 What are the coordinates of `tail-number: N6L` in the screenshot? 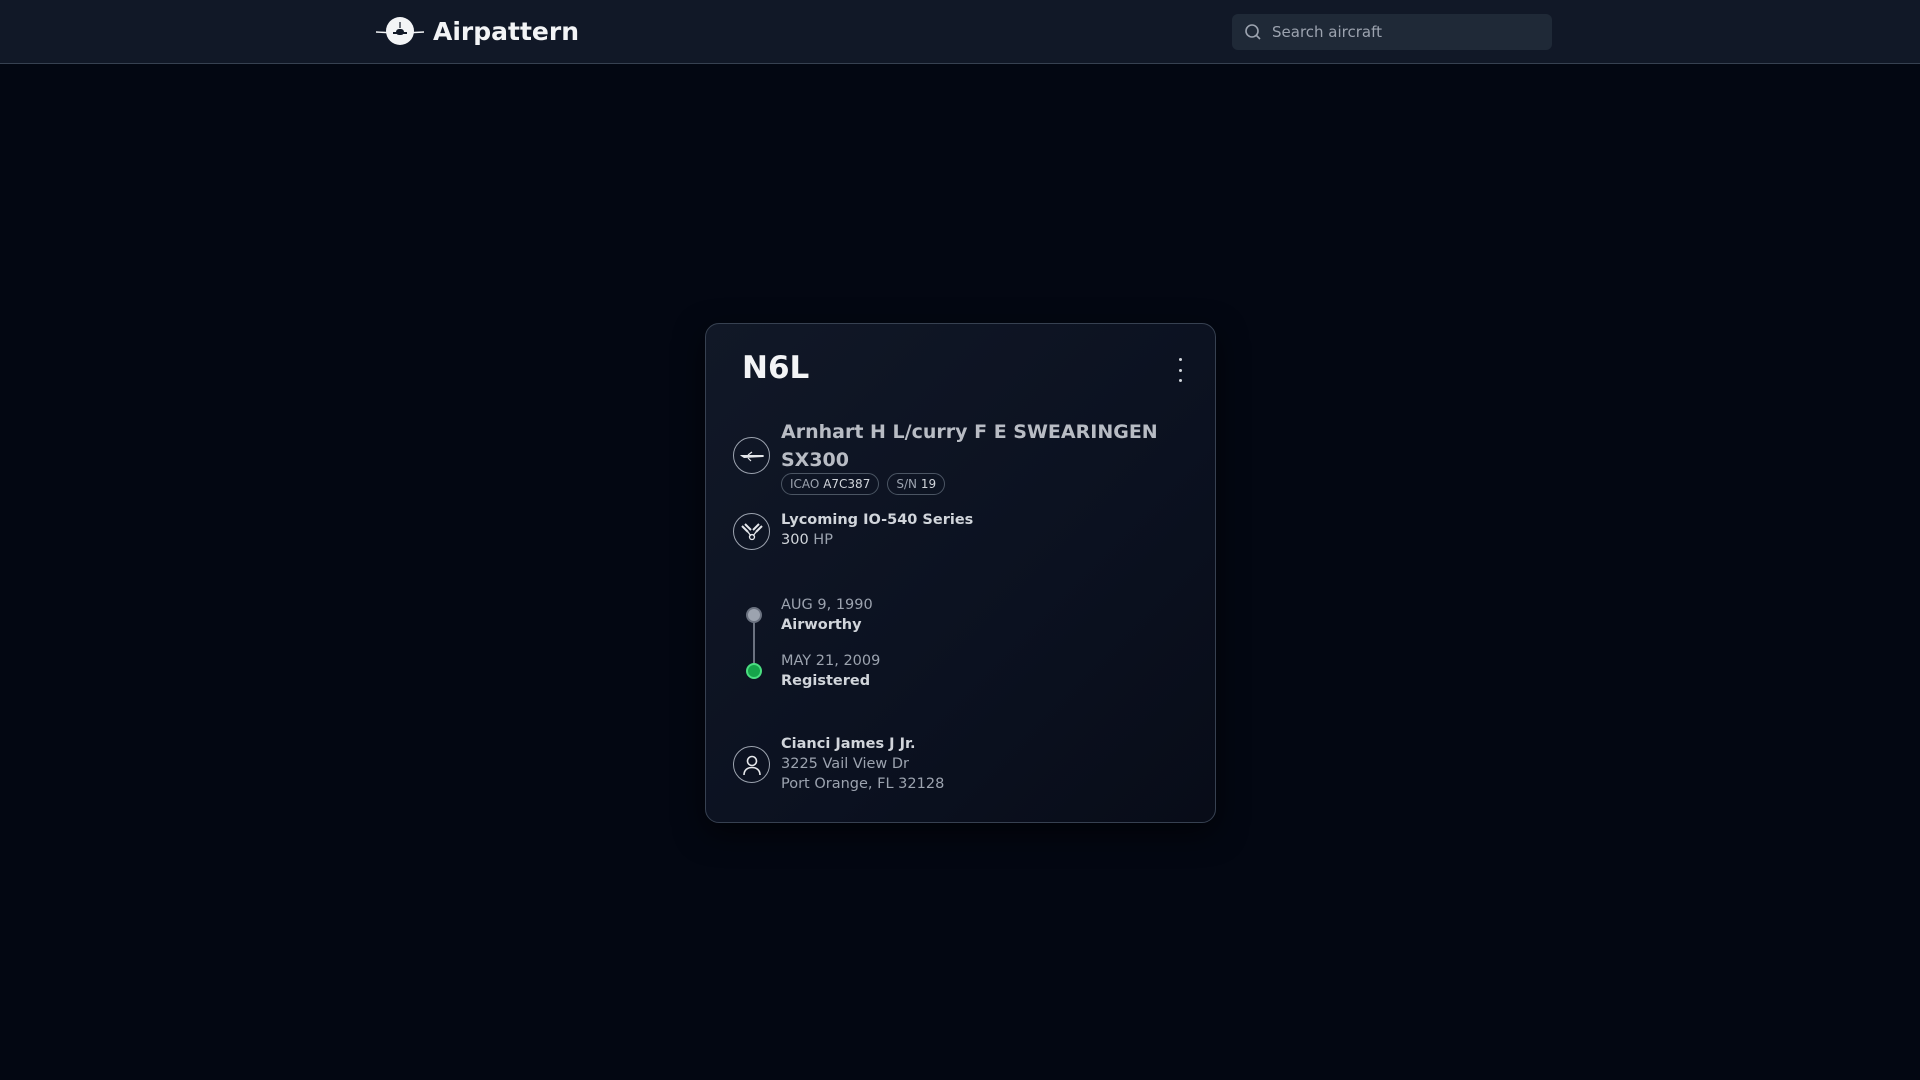 It's located at (776, 368).